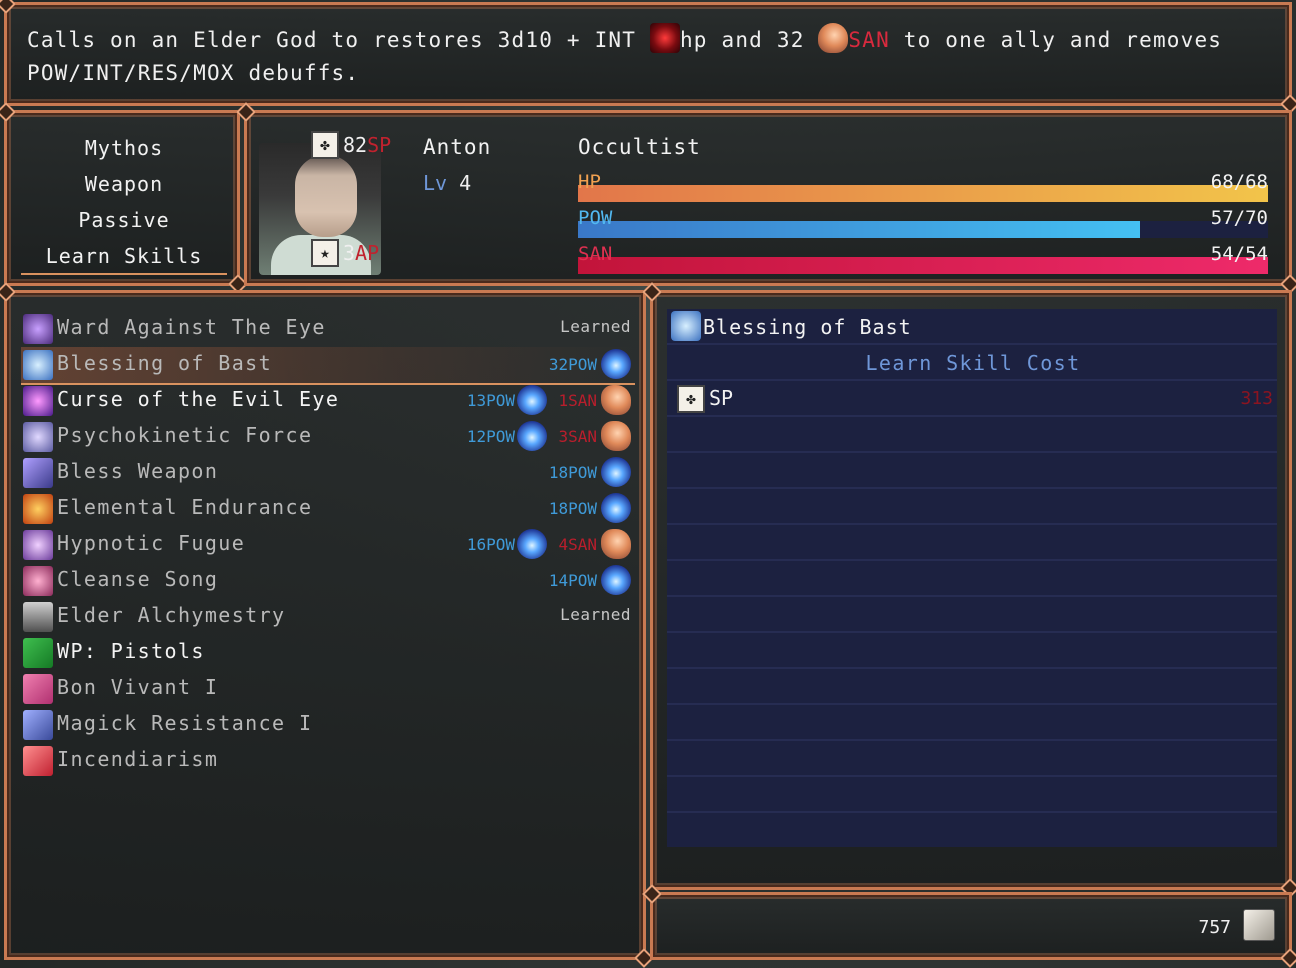  I want to click on skill-row: Blessing of Bast 32POW, so click(328, 366).